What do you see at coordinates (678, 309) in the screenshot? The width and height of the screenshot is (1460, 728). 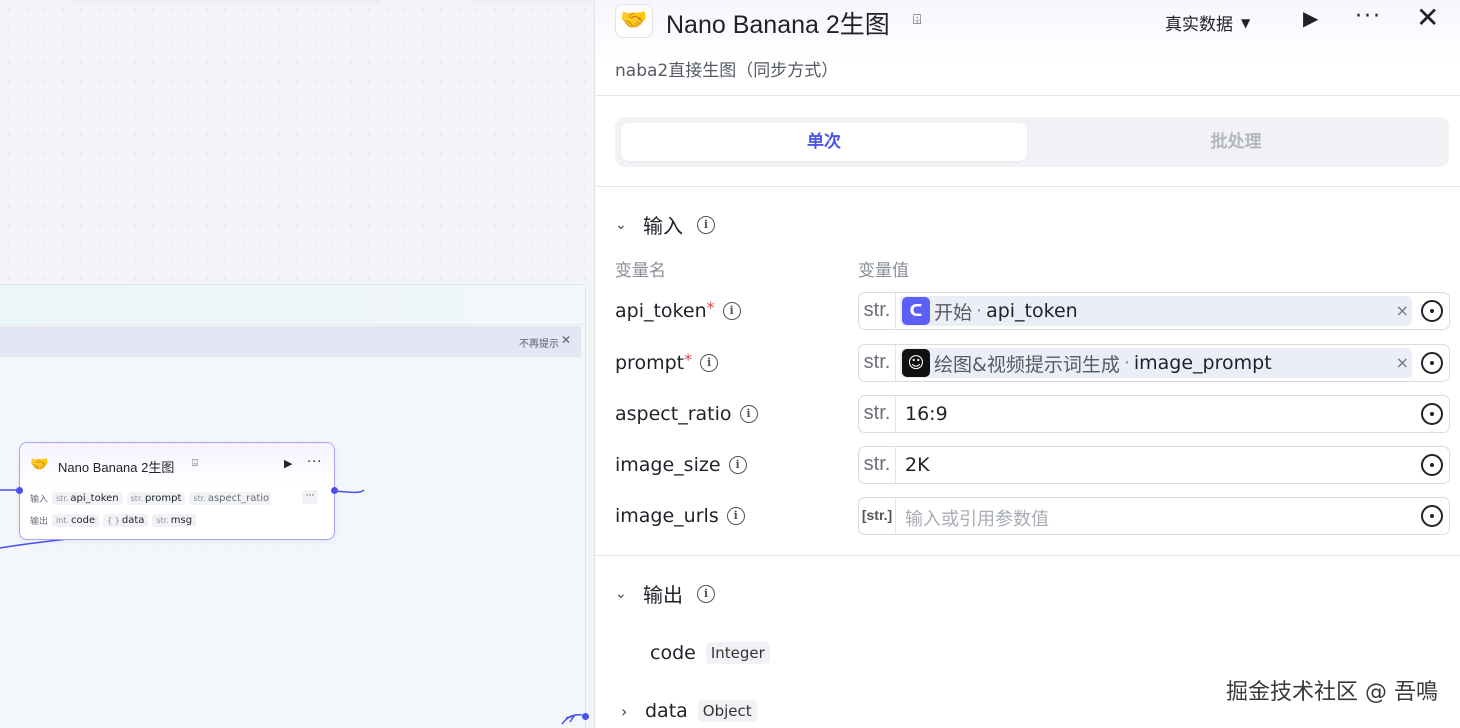 I see `var-name: api_token * i` at bounding box center [678, 309].